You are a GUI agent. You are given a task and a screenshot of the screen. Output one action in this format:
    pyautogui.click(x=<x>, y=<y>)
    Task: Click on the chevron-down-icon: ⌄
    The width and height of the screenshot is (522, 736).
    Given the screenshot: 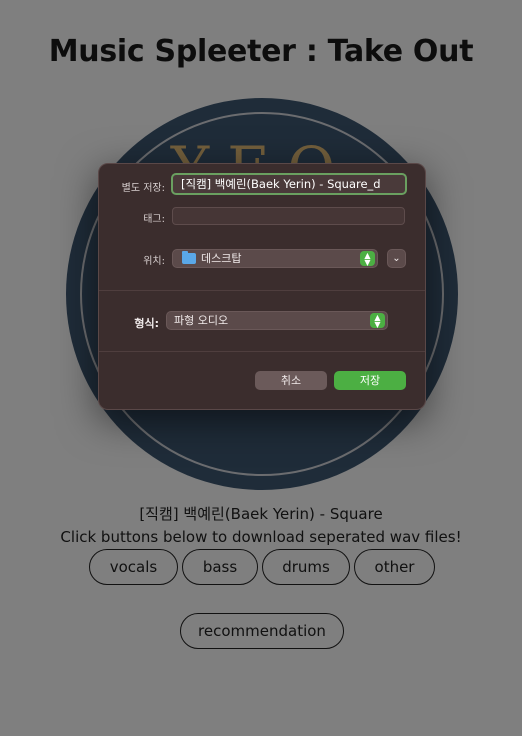 What is the action you would take?
    pyautogui.click(x=396, y=258)
    